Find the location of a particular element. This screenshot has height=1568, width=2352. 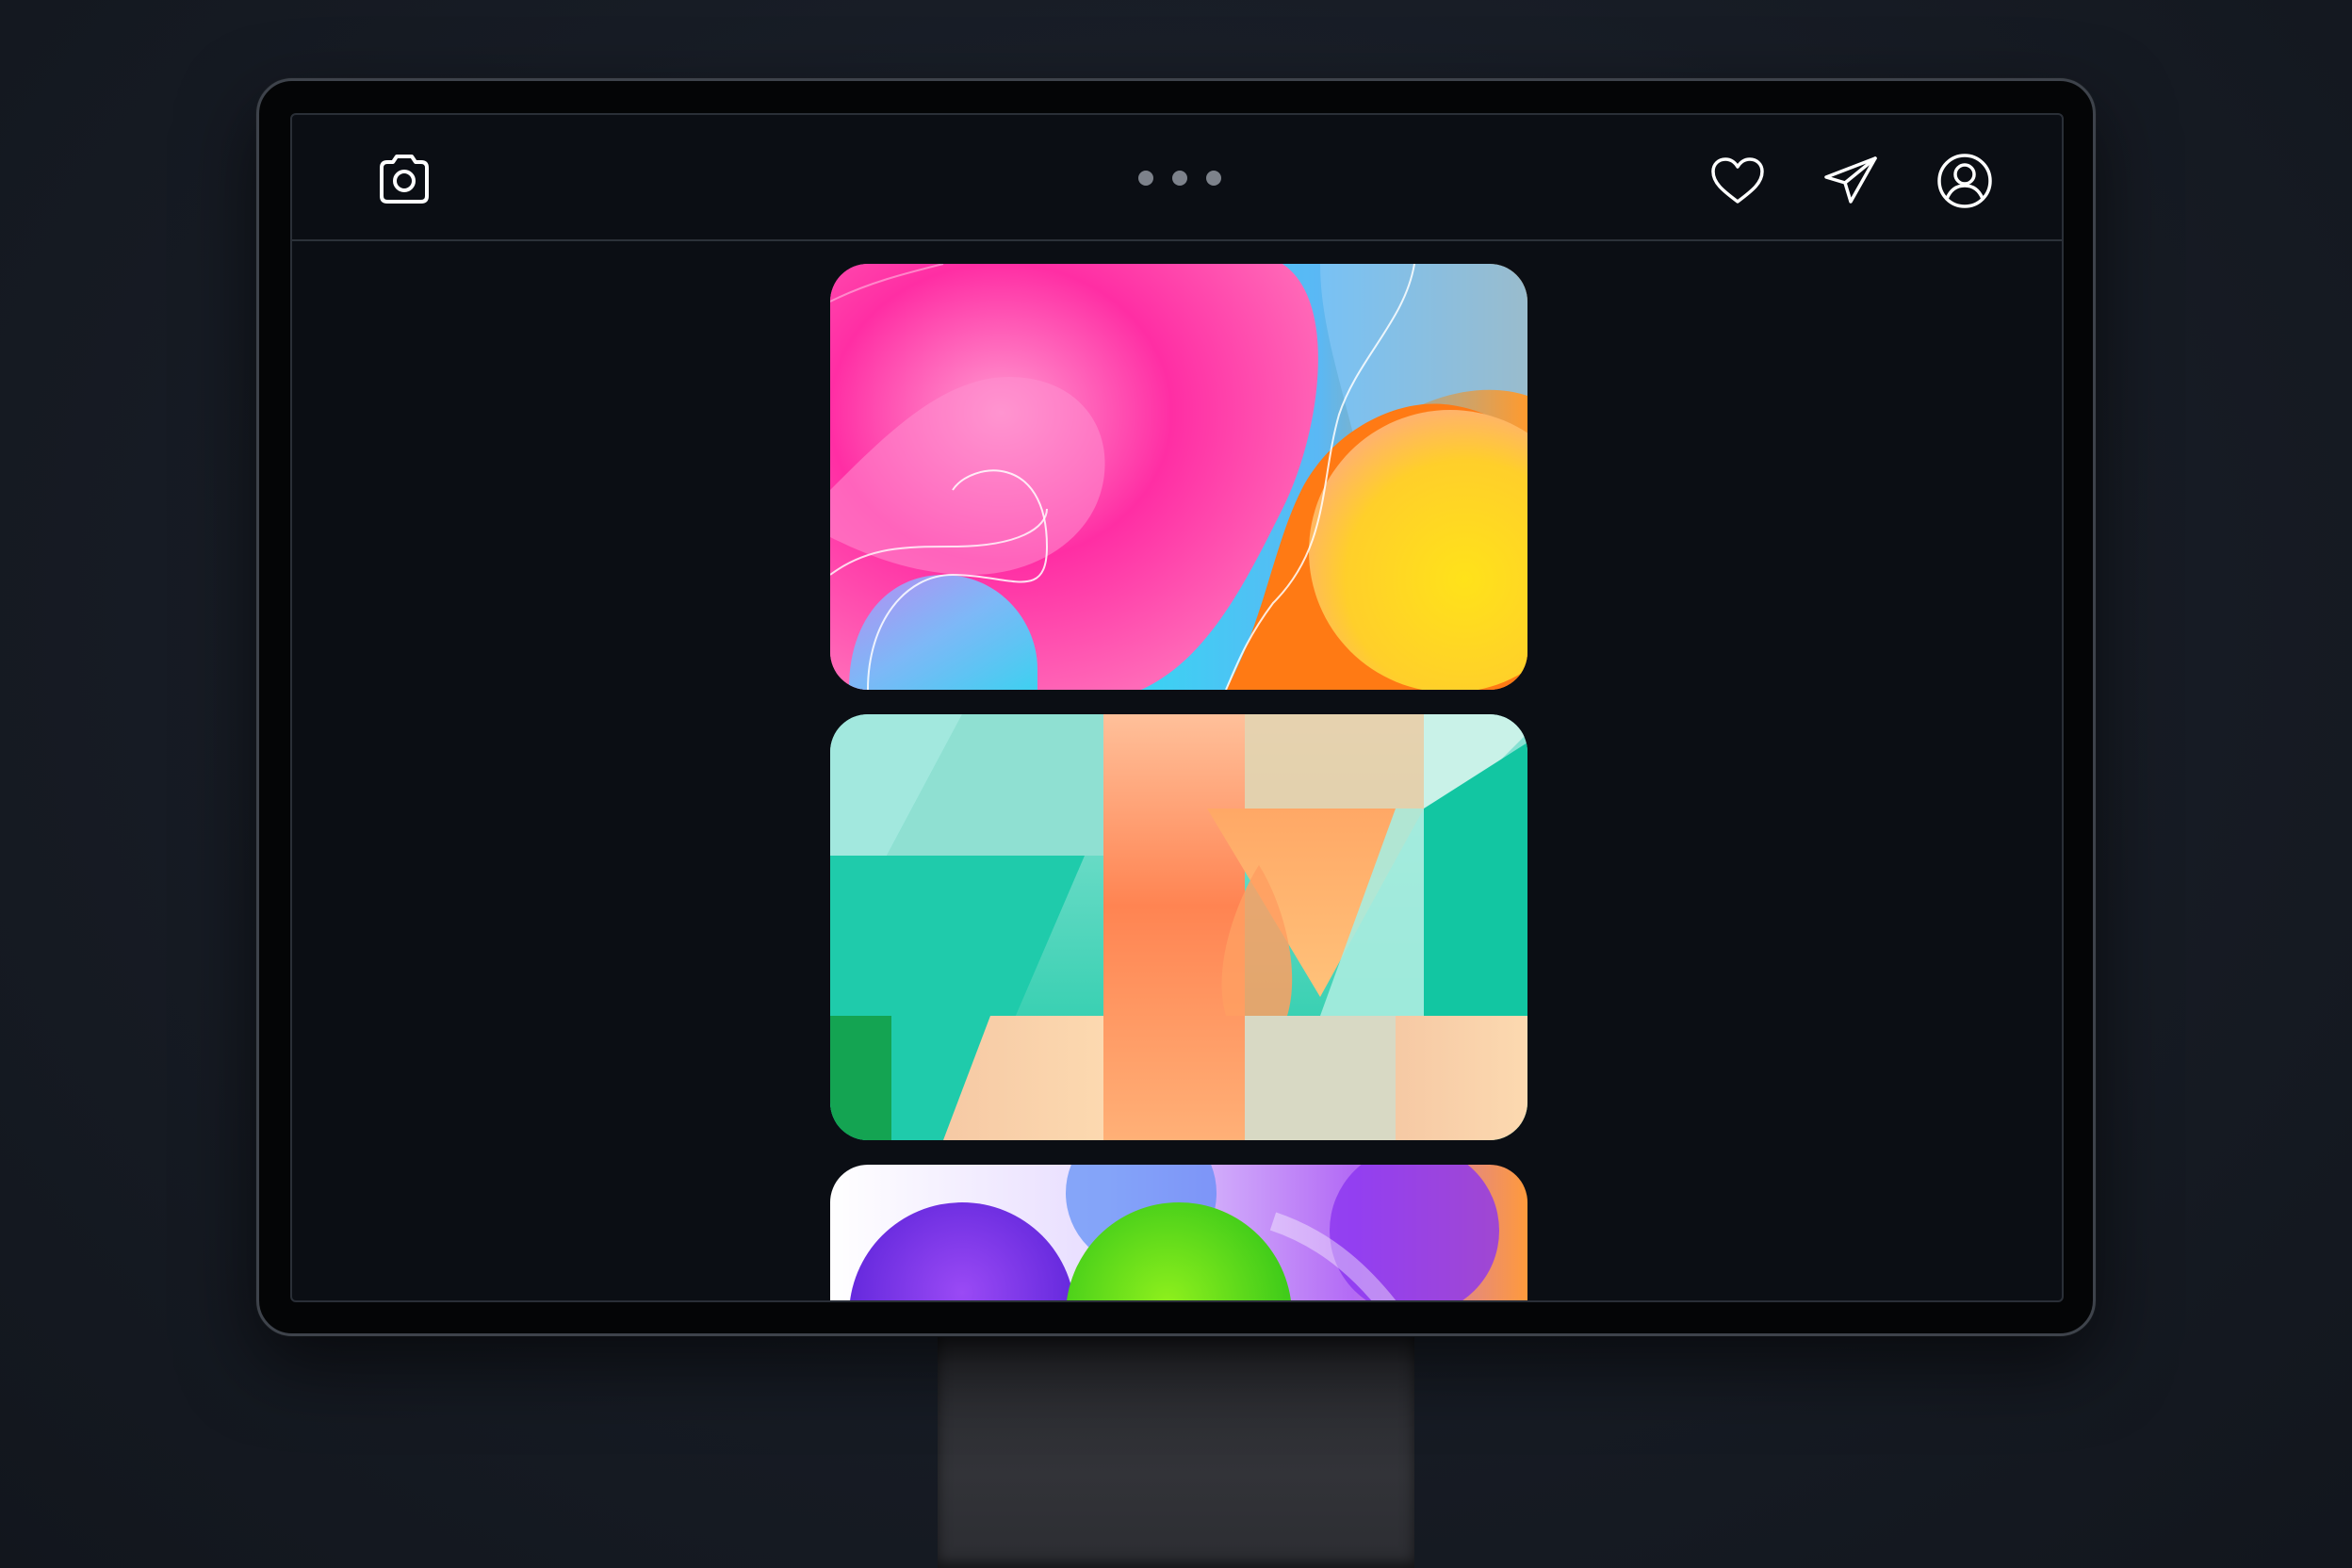

monitor-stand is located at coordinates (1176, 1452).